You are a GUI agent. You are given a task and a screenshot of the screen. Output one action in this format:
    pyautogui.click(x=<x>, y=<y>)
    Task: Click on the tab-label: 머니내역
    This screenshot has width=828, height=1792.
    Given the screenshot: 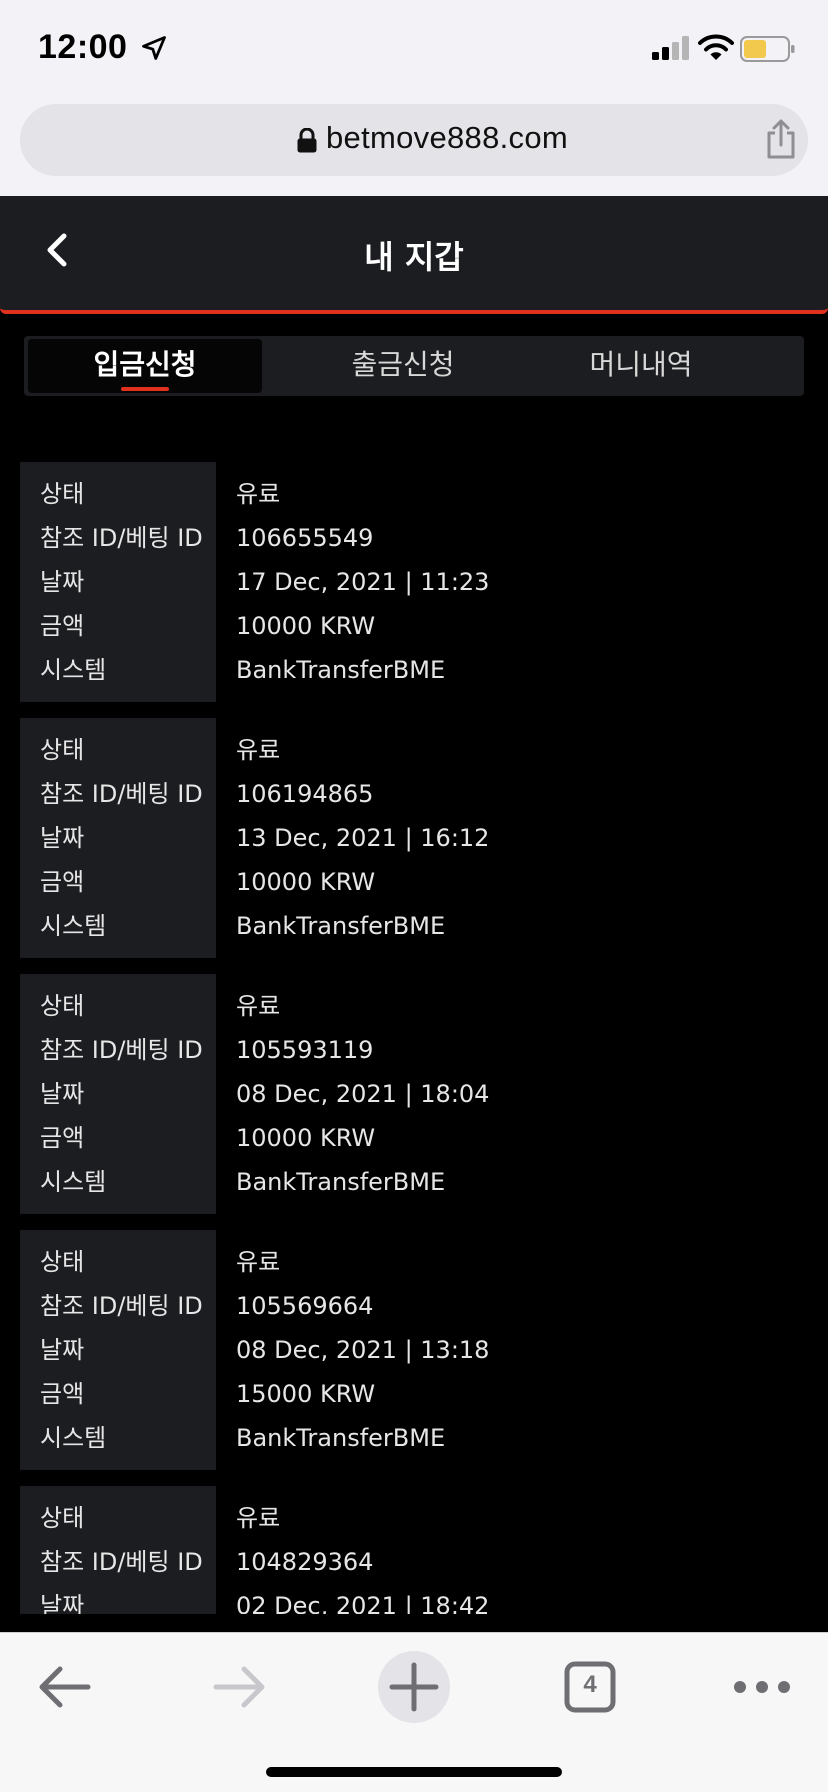 What is the action you would take?
    pyautogui.click(x=641, y=364)
    